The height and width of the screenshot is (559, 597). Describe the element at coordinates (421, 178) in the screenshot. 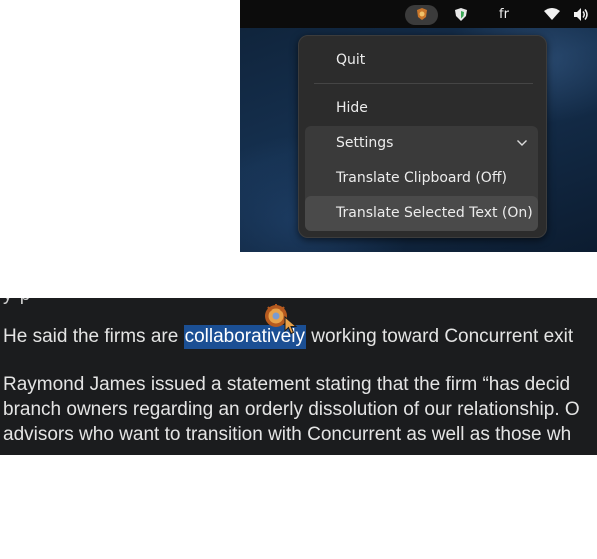

I see `menu-item-translate-clipboard: Translate Clipboard (Off)` at that location.